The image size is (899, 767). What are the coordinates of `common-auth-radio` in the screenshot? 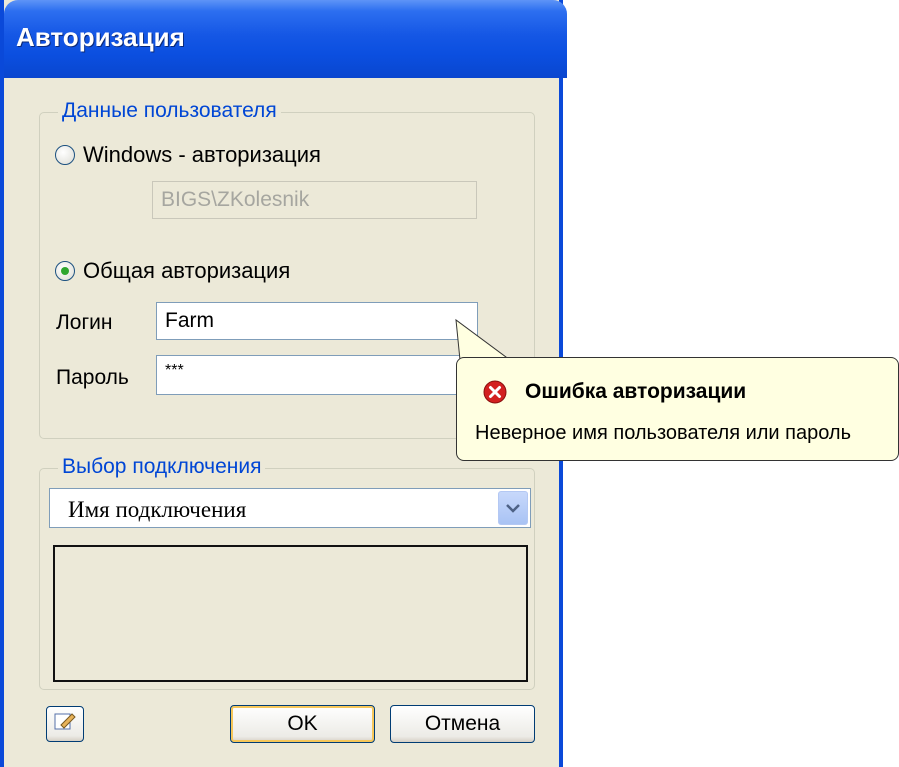 It's located at (65, 271).